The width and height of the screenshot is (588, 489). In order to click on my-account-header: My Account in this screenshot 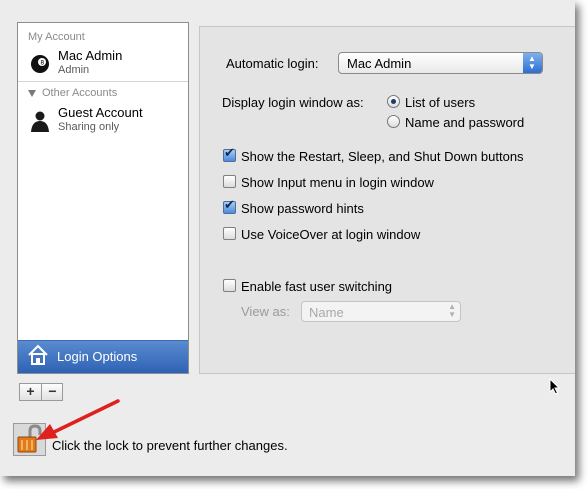, I will do `click(56, 37)`.